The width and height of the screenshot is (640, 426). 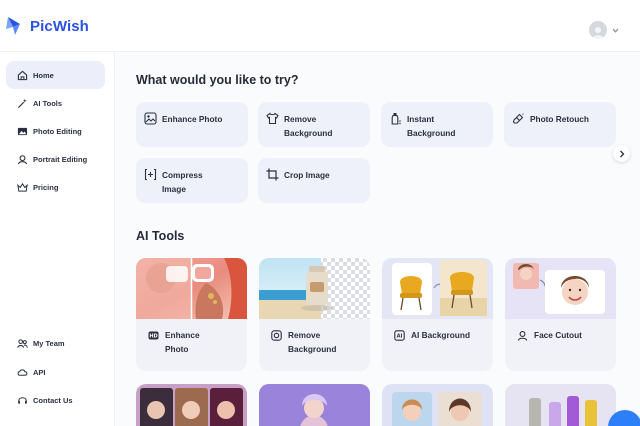 I want to click on sidebar-item-label: Contact Us, so click(x=53, y=400).